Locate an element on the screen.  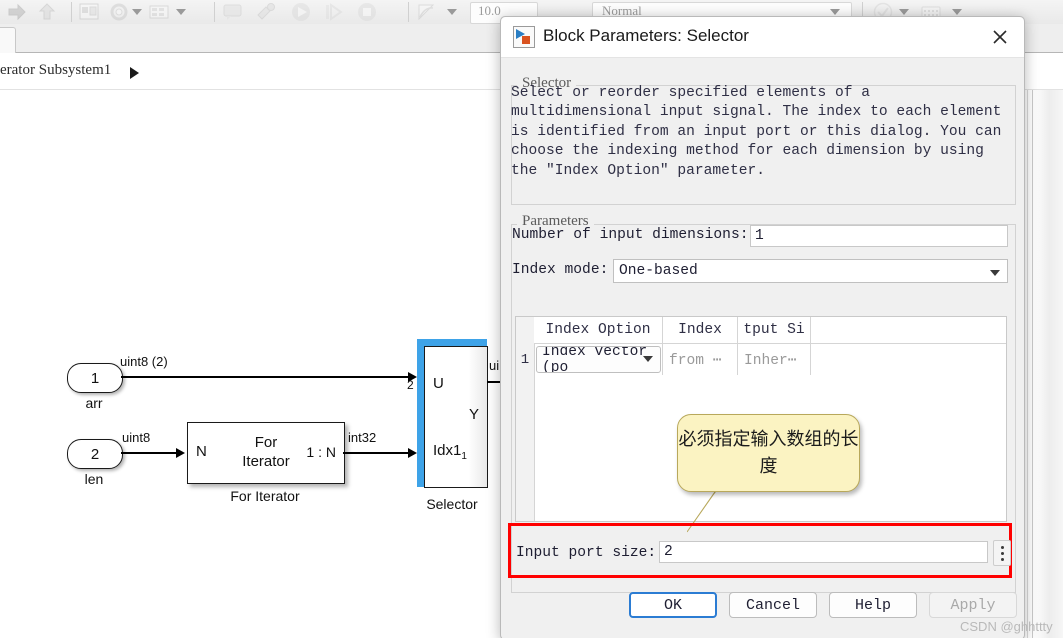
table-row-number: 1 is located at coordinates (525, 359).